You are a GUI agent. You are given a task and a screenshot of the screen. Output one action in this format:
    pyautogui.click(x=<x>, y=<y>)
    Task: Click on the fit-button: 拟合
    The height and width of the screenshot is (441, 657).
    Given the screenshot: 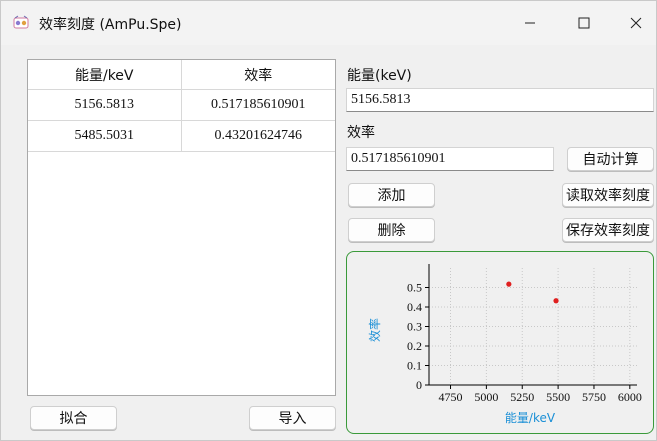 What is the action you would take?
    pyautogui.click(x=73, y=418)
    